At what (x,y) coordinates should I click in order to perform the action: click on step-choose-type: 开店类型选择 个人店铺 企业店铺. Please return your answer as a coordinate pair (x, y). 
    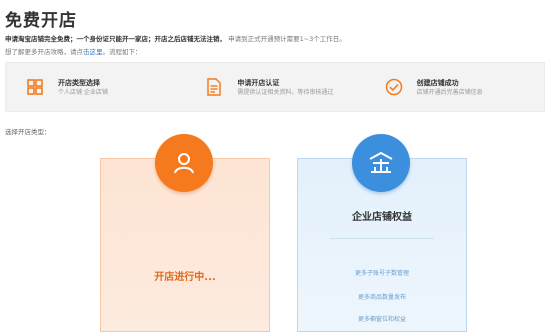
    Looking at the image, I should click on (95, 87).